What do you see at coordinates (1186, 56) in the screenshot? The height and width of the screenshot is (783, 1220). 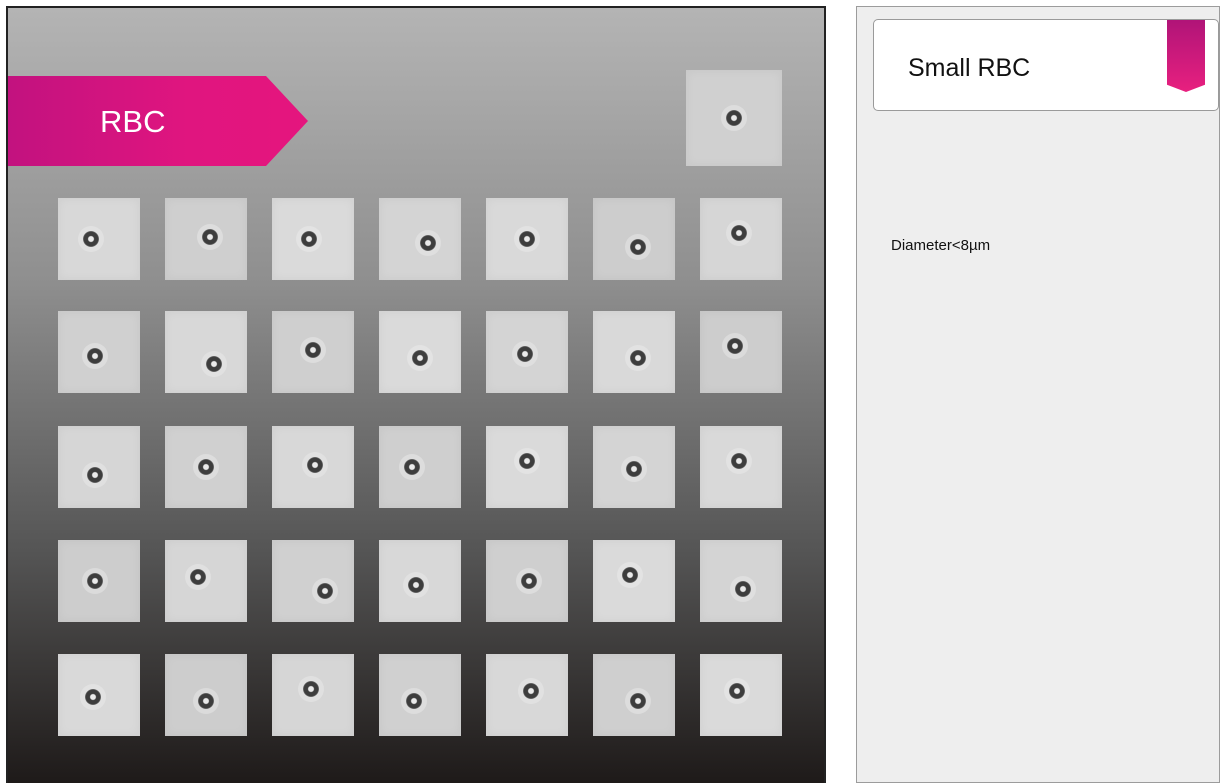 I see `bookmark-icon` at bounding box center [1186, 56].